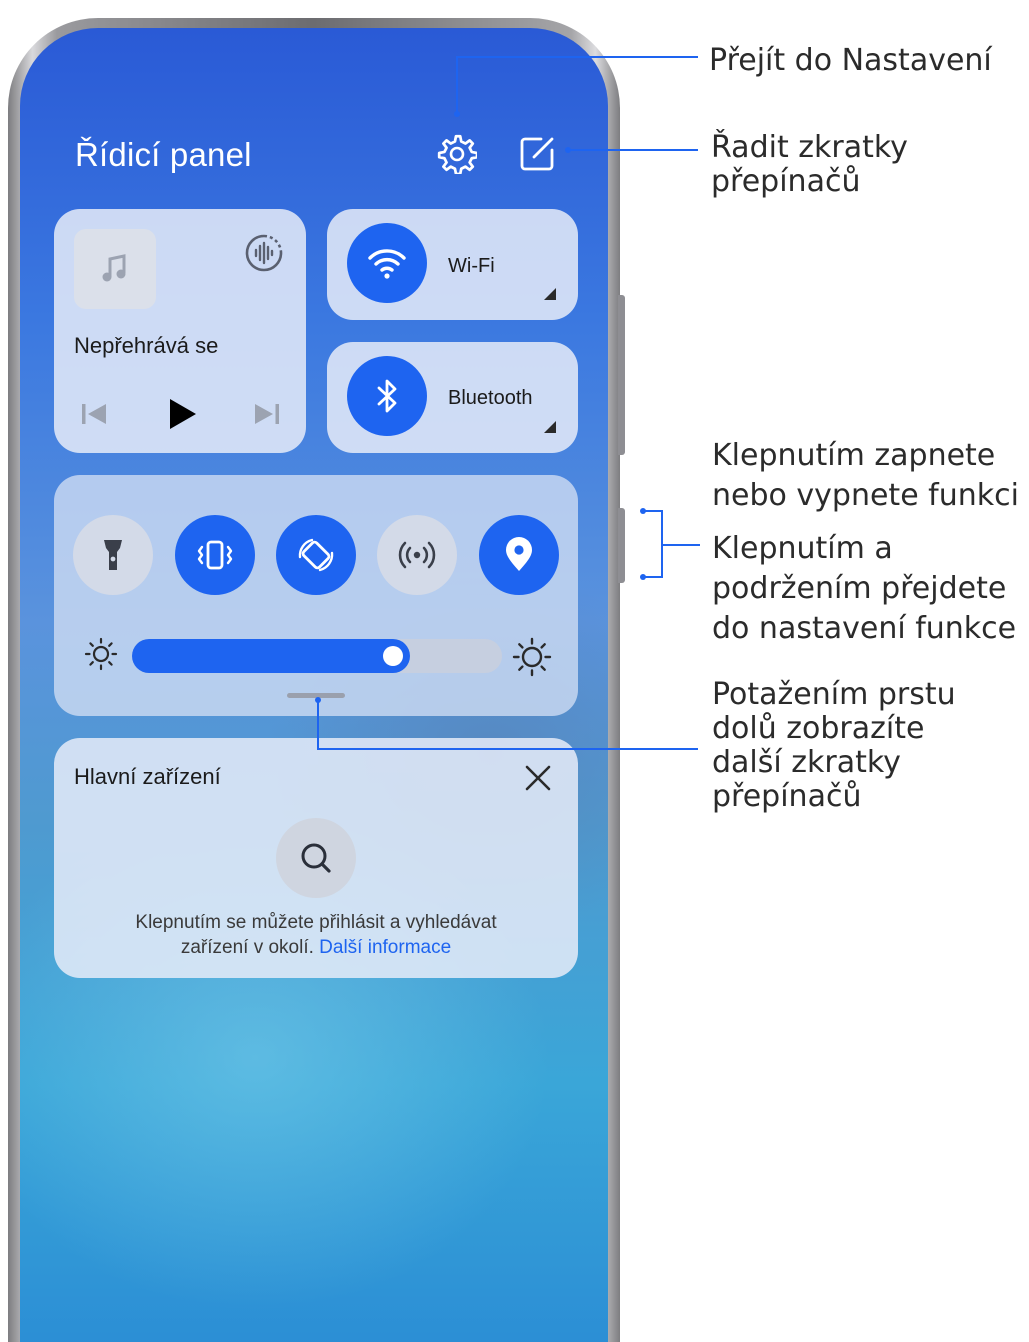  What do you see at coordinates (865, 495) in the screenshot?
I see `callout-toggle-line2: nebo vypnete funkci` at bounding box center [865, 495].